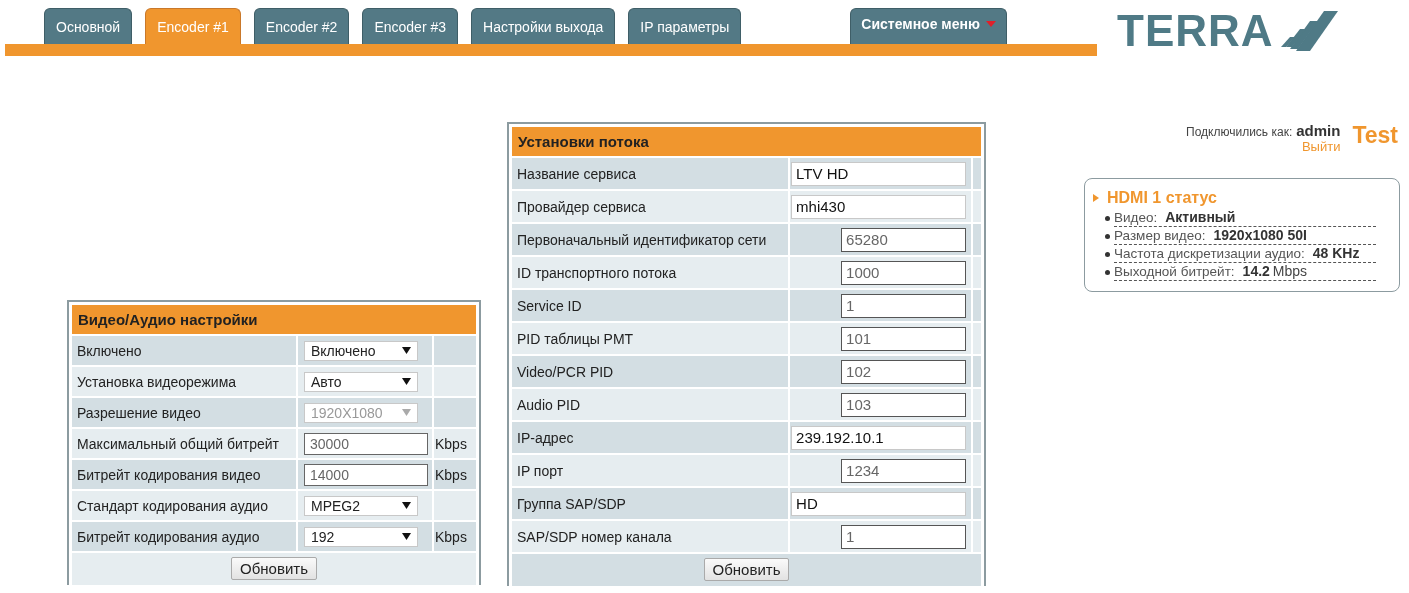 This screenshot has height=593, width=1409. What do you see at coordinates (361, 536) in the screenshot?
I see `dropdown: 192` at bounding box center [361, 536].